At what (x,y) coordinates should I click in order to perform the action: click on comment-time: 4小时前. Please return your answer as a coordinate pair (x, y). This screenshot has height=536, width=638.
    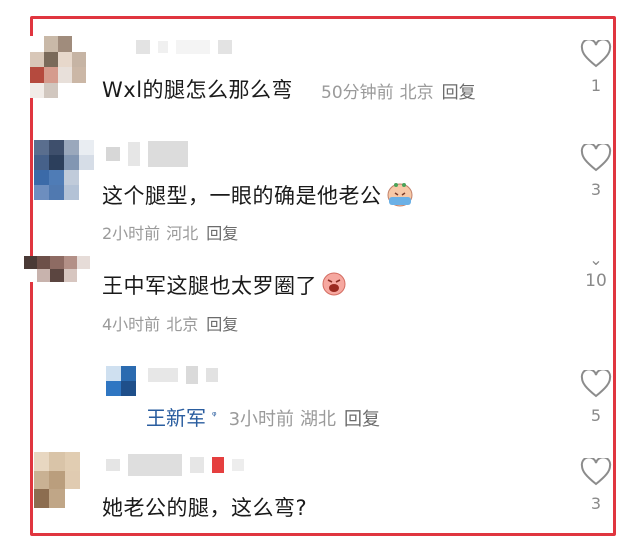
    Looking at the image, I should click on (131, 324).